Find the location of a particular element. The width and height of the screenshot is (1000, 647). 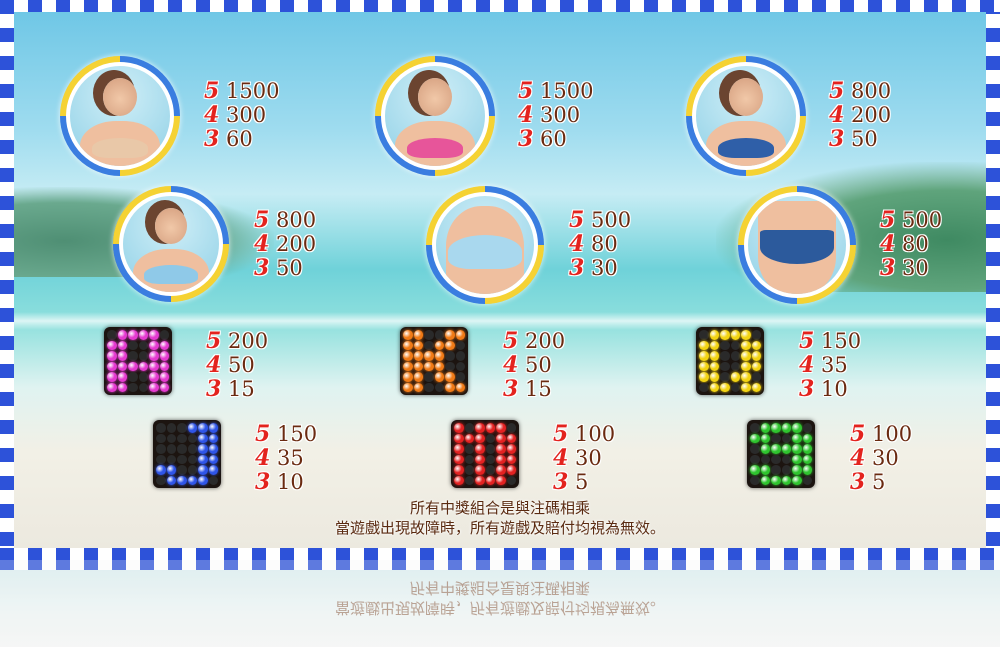

girl-1-portrait is located at coordinates (120, 116).